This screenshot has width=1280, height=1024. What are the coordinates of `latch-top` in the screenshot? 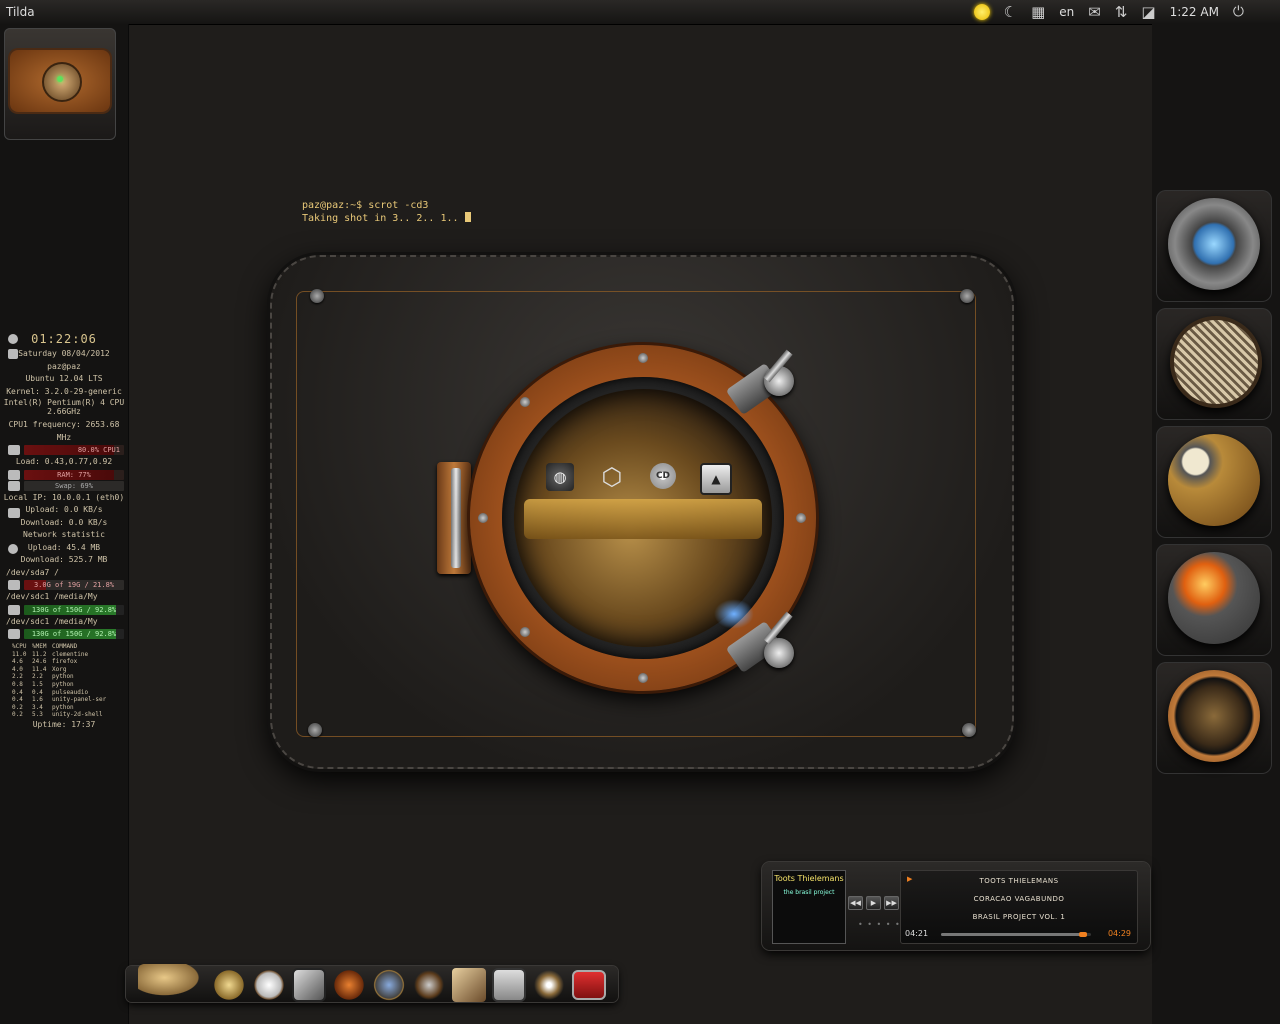 It's located at (762, 382).